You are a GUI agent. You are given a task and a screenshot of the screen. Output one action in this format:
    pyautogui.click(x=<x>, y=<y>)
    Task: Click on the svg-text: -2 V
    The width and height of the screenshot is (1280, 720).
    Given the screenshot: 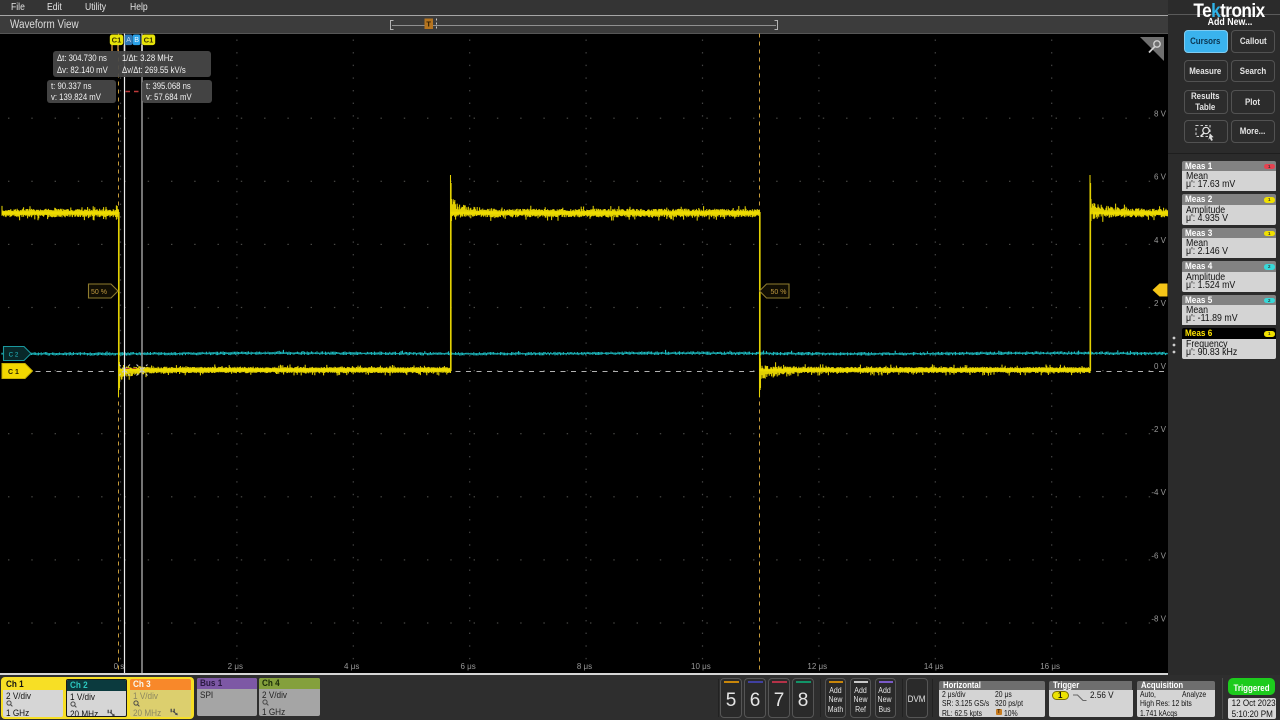 What is the action you would take?
    pyautogui.click(x=1158, y=429)
    